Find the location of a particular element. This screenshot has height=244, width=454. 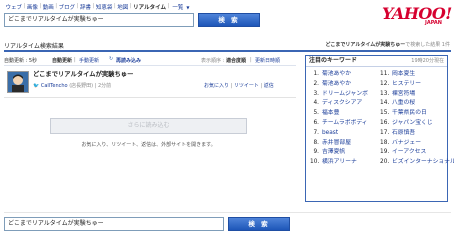

keyword-link: 福本豊 is located at coordinates (330, 113).